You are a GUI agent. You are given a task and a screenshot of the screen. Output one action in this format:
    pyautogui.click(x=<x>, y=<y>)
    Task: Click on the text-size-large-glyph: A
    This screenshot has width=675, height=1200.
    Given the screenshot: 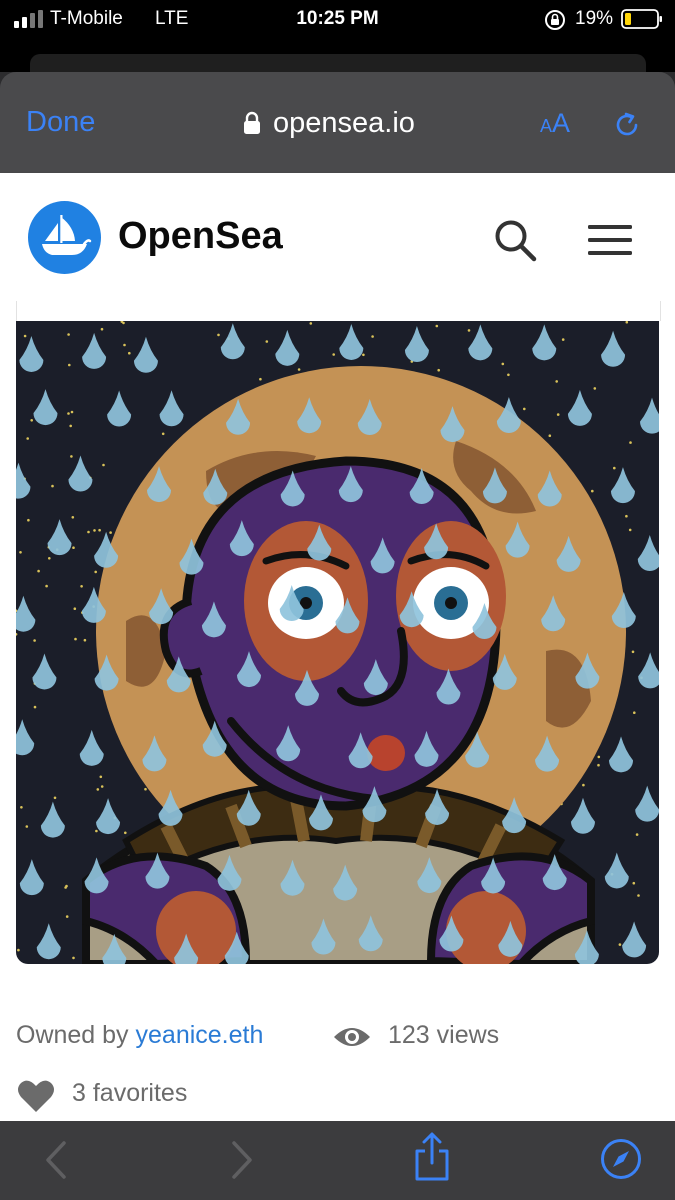 What is the action you would take?
    pyautogui.click(x=561, y=123)
    